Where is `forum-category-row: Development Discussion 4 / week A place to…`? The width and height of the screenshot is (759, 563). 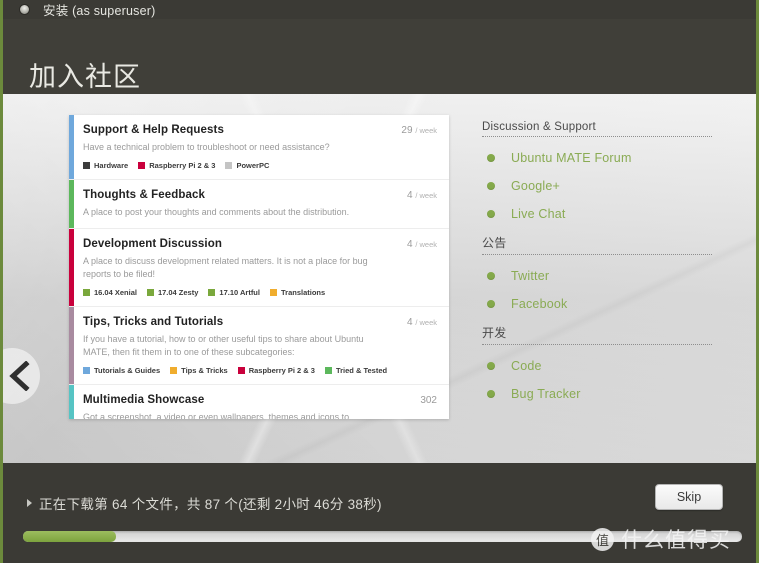 forum-category-row: Development Discussion 4 / week A place to… is located at coordinates (259, 268).